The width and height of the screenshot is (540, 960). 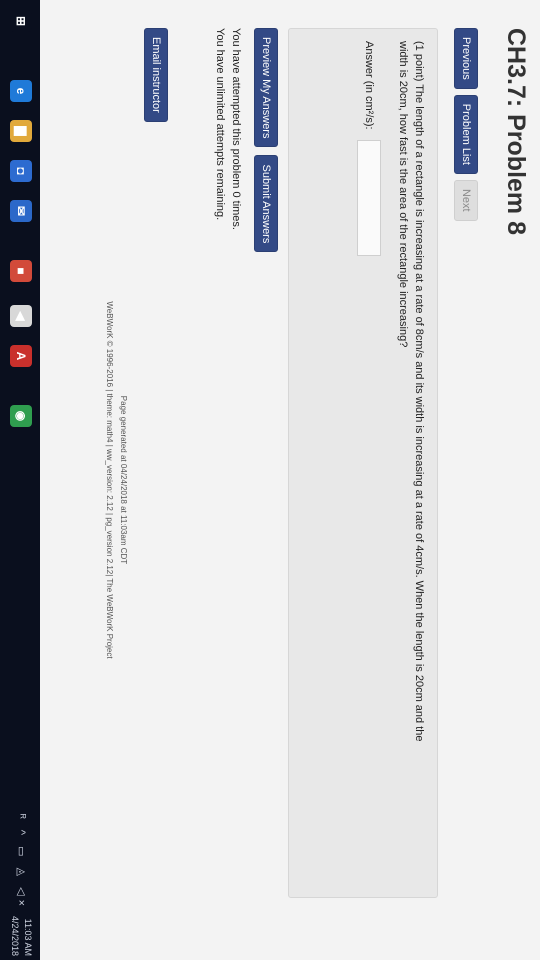 What do you see at coordinates (21, 131) in the screenshot?
I see `folder-icon: ▇` at bounding box center [21, 131].